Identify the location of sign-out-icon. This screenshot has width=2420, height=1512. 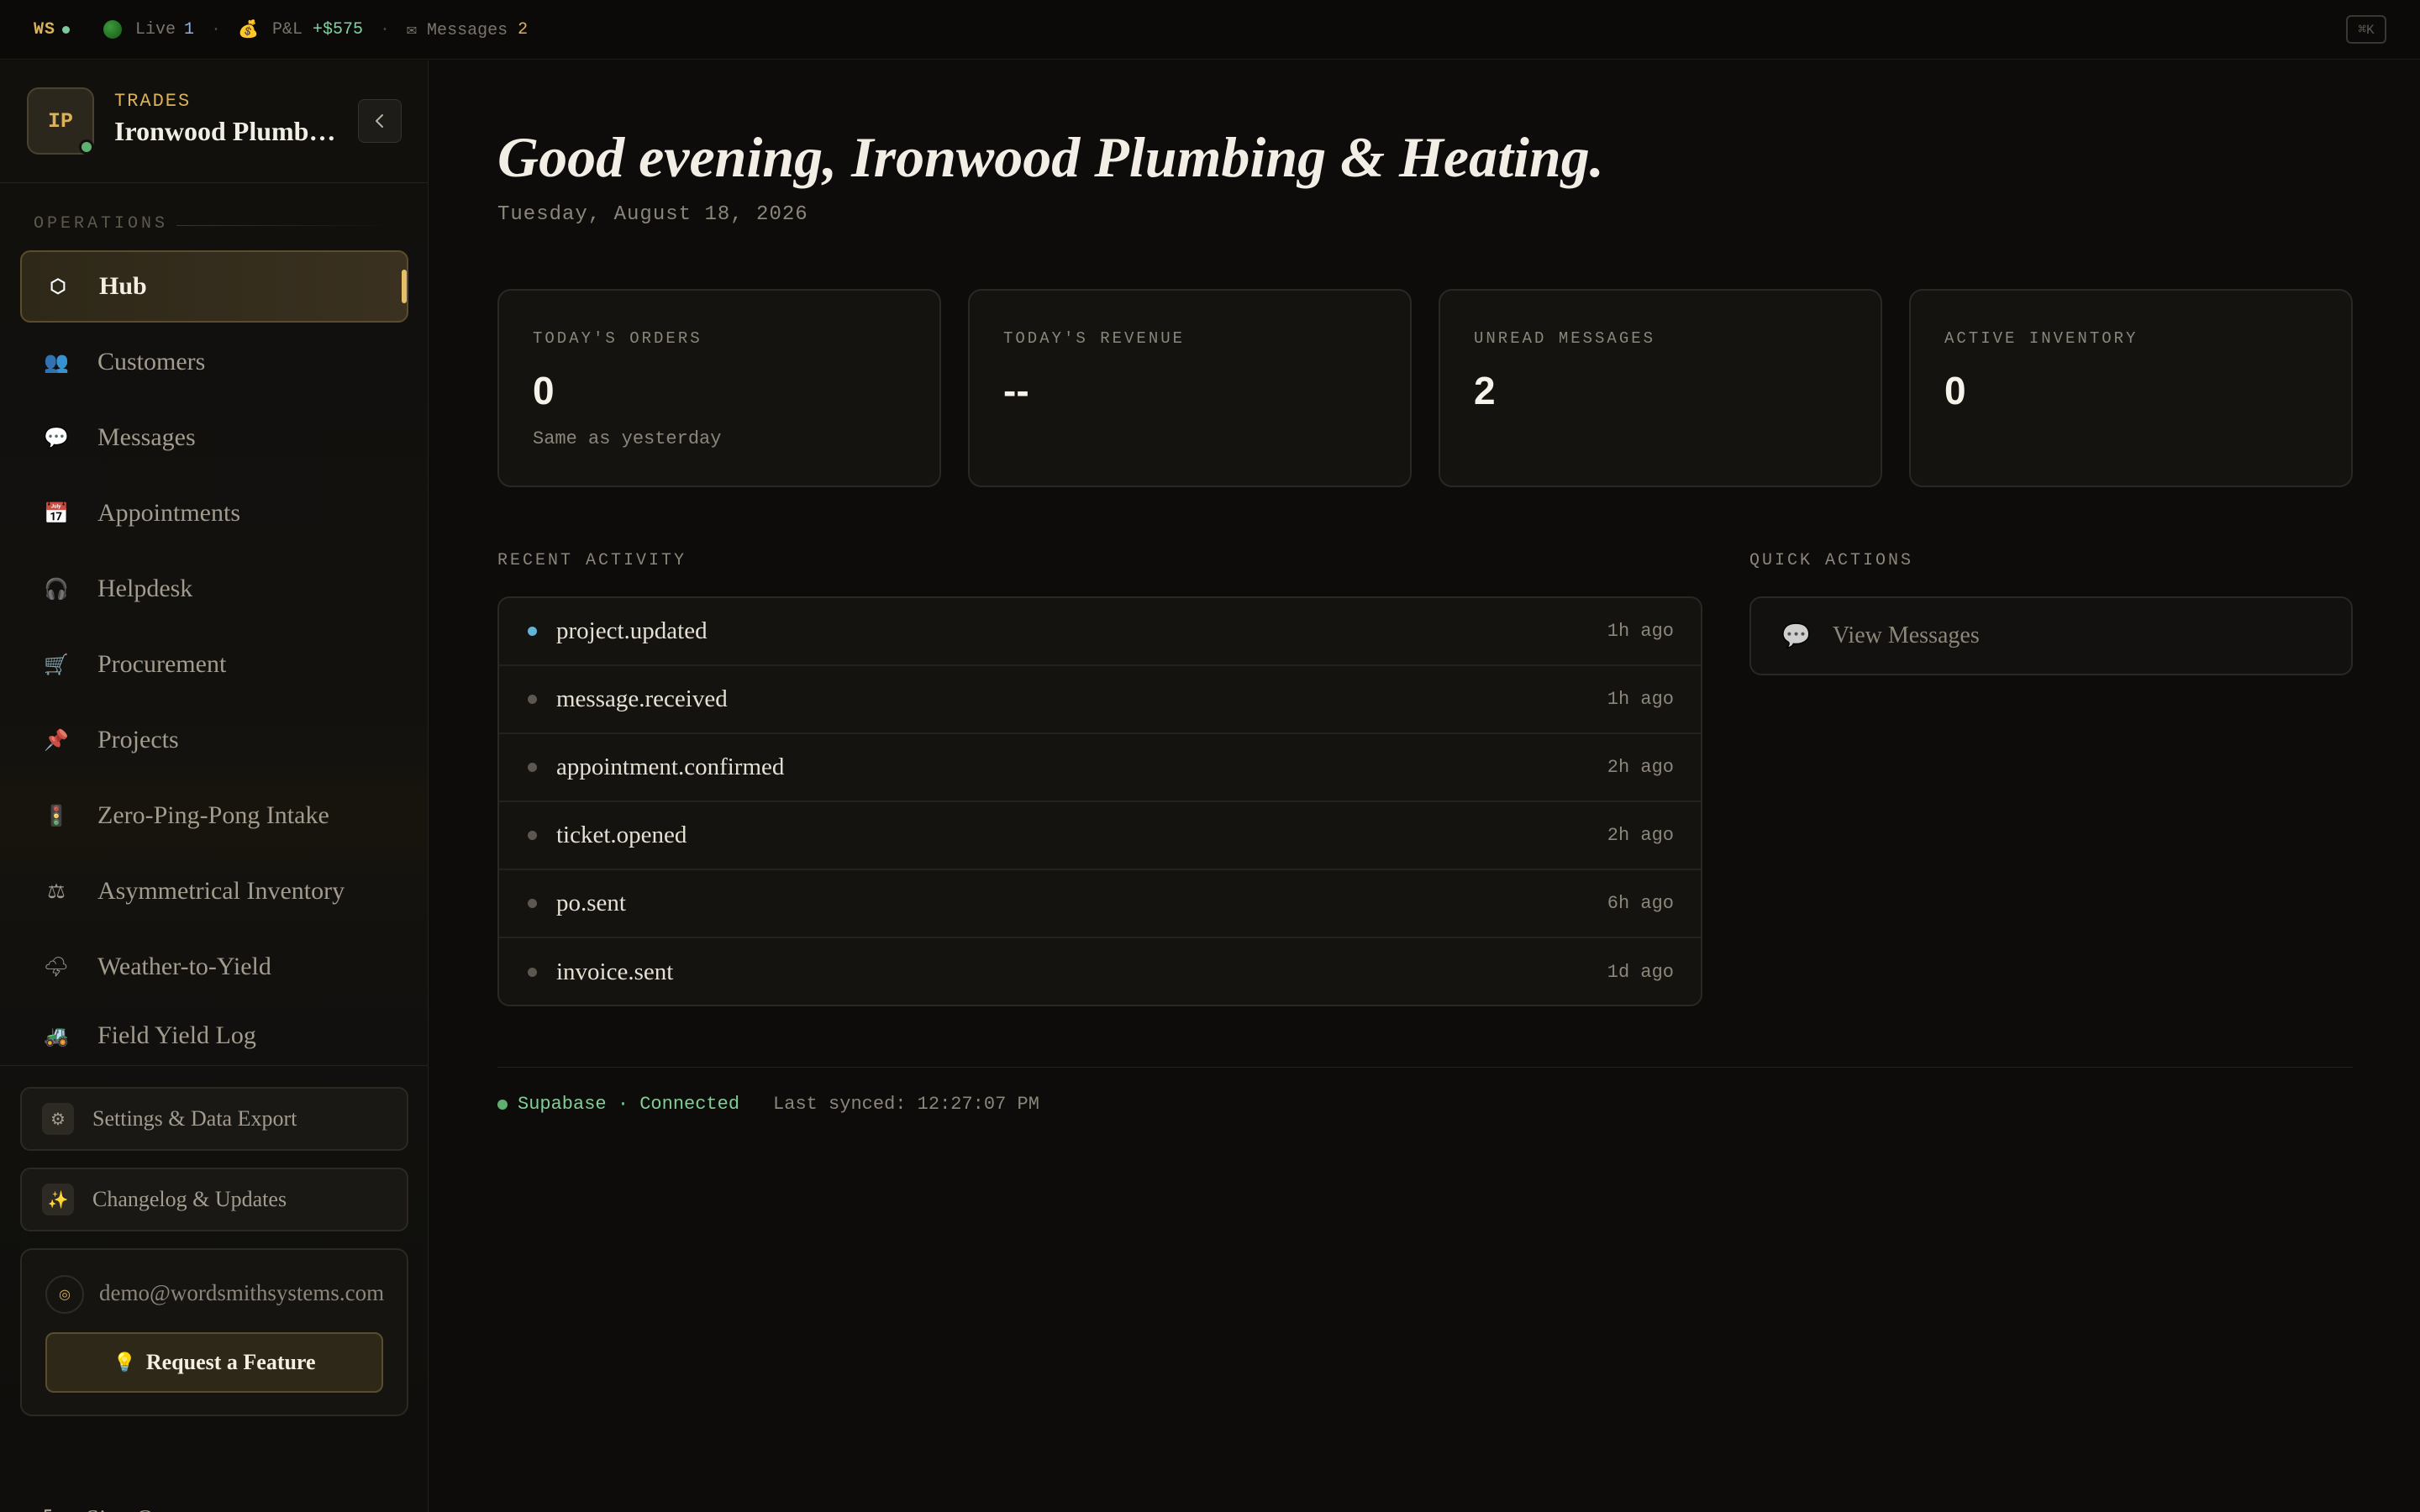
(47, 1510).